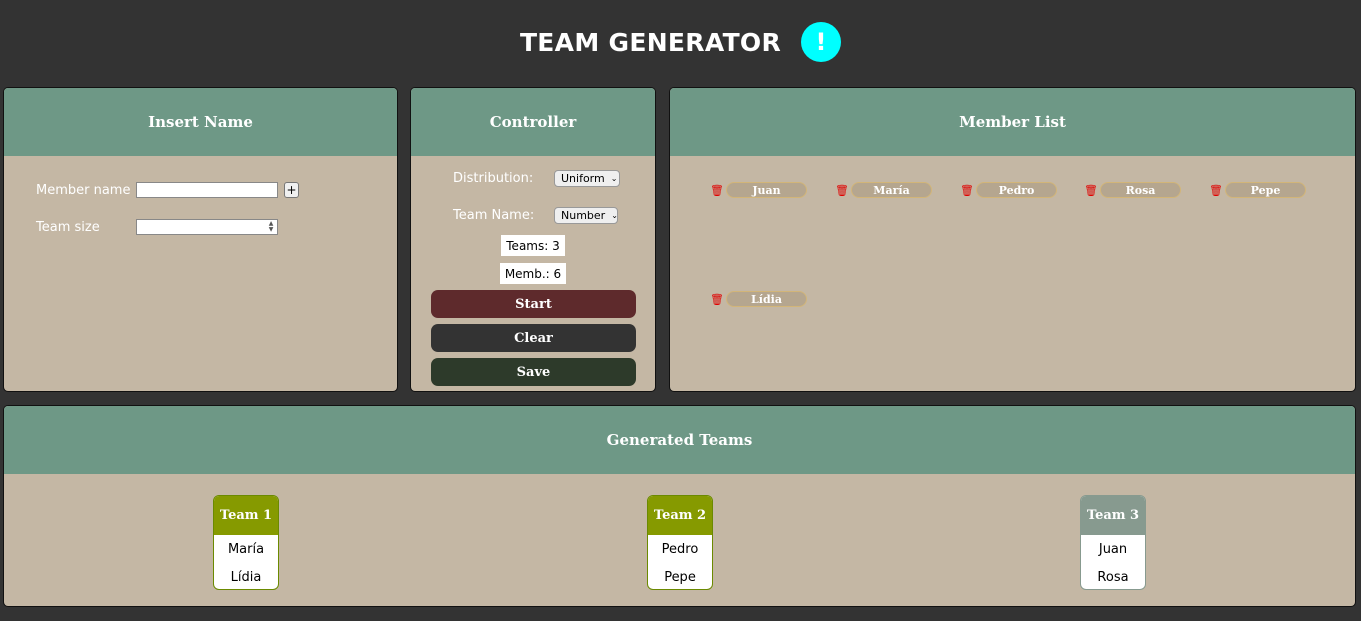 The image size is (1361, 621). I want to click on team-name-row: Team Name: Number ⌄, so click(535, 215).